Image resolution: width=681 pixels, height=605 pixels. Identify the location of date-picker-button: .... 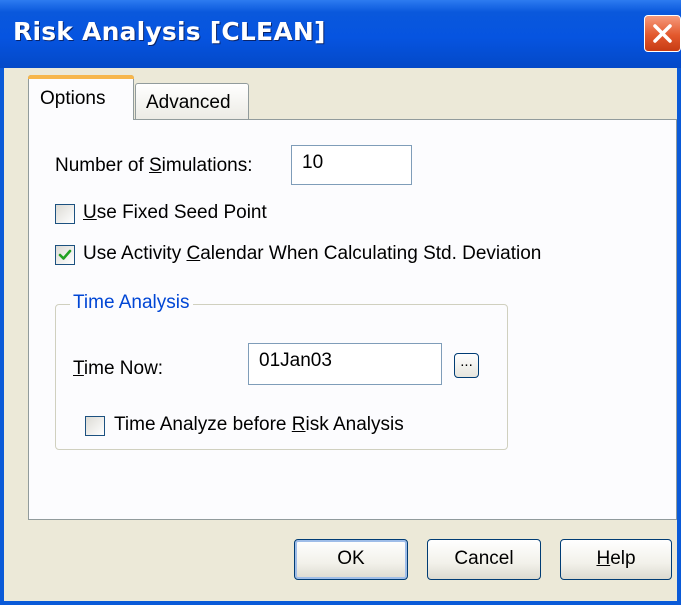
(466, 365).